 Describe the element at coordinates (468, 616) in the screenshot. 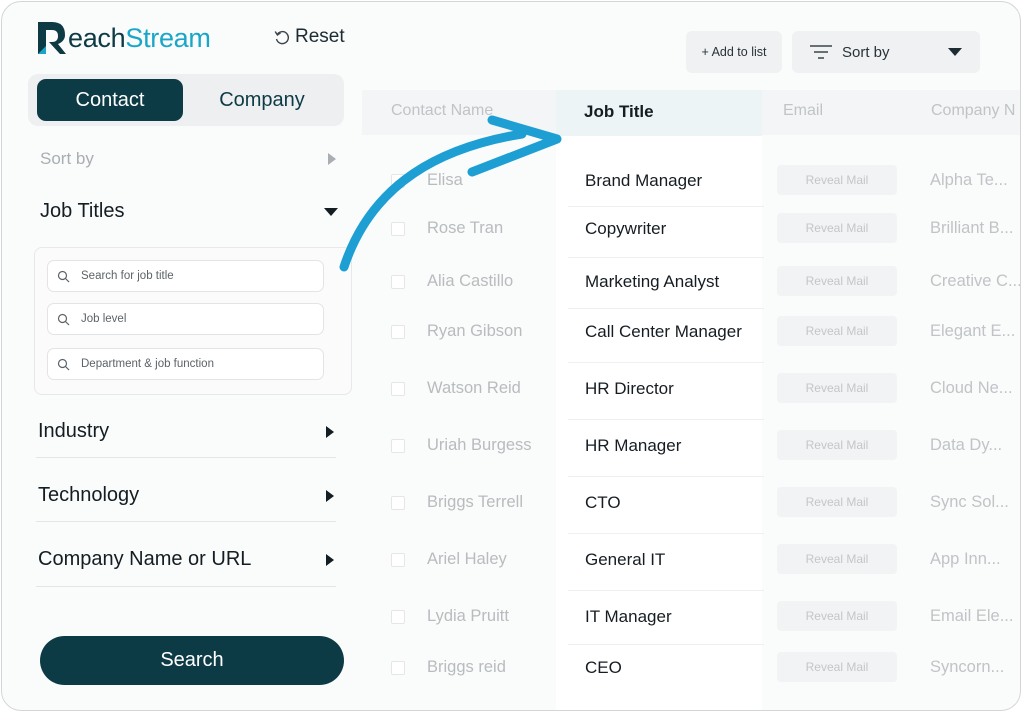

I see `contact-name-cell: Lydia Pruitt` at that location.